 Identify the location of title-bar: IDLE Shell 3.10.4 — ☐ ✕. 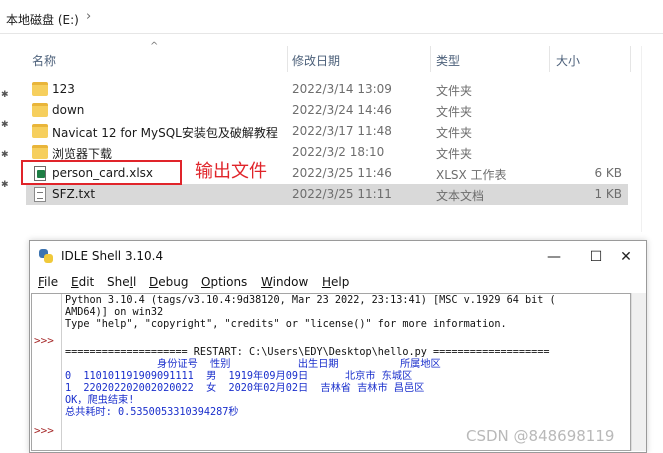
(338, 257).